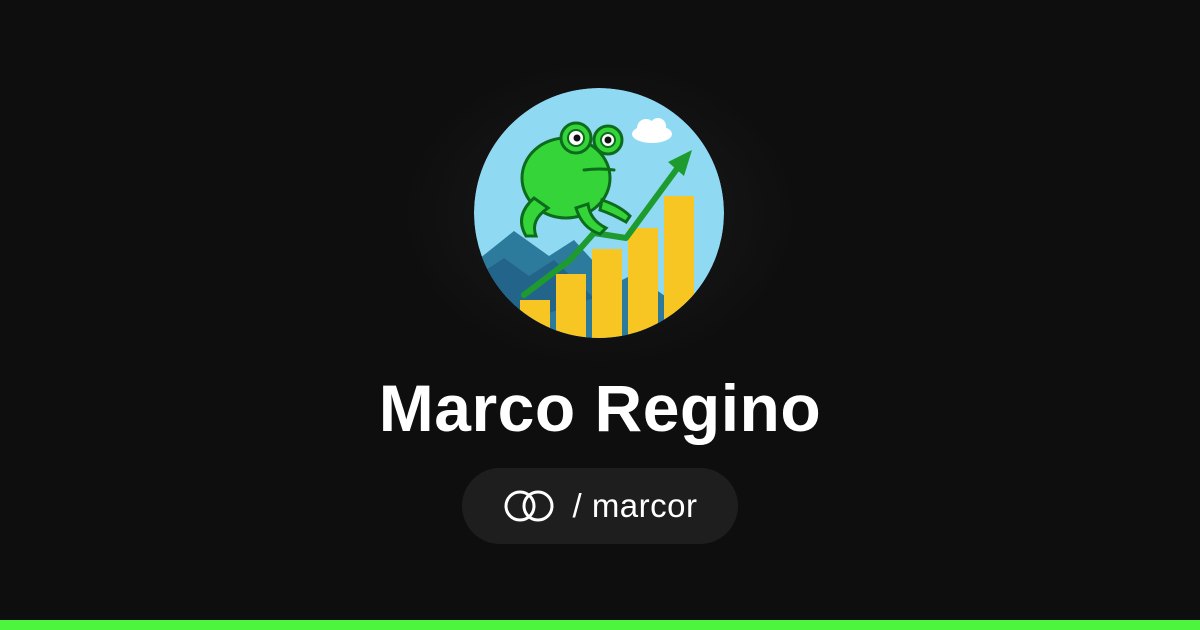 Image resolution: width=1200 pixels, height=630 pixels. What do you see at coordinates (530, 506) in the screenshot?
I see `linked-rings-logo-icon` at bounding box center [530, 506].